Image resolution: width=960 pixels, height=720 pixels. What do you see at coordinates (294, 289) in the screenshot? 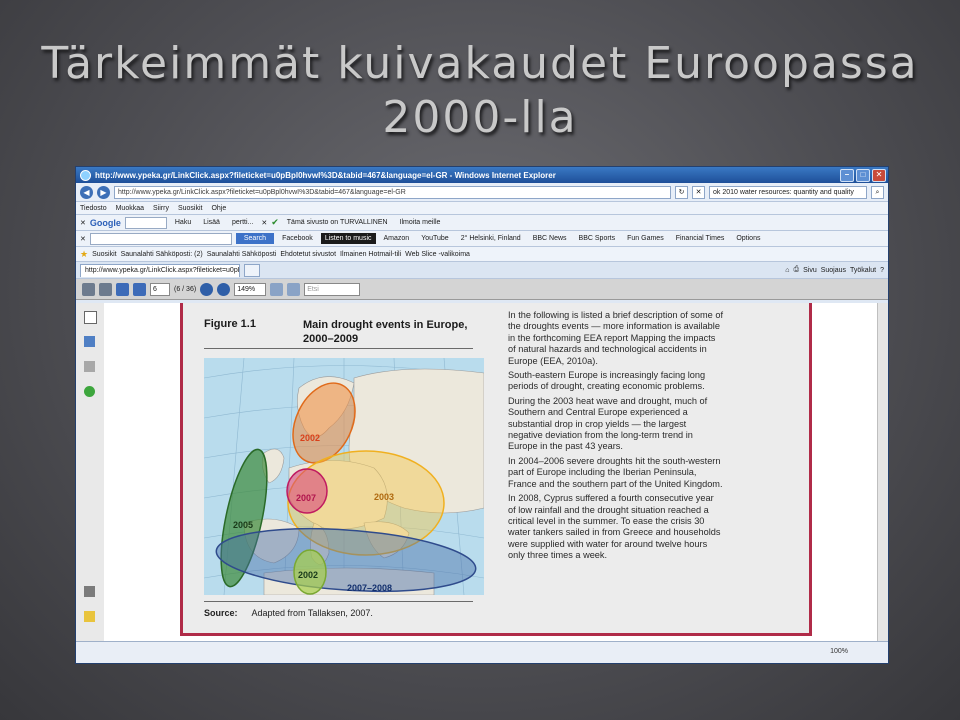
I see `fit-width-icon` at bounding box center [294, 289].